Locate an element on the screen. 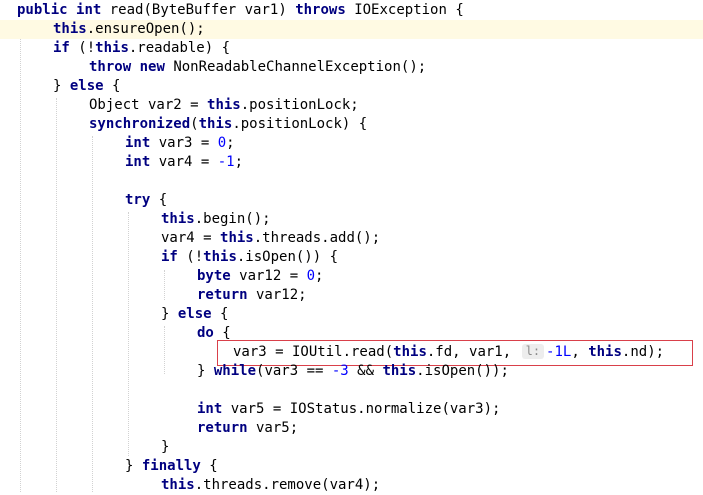 The height and width of the screenshot is (495, 703). code-text: var12; is located at coordinates (277, 295).